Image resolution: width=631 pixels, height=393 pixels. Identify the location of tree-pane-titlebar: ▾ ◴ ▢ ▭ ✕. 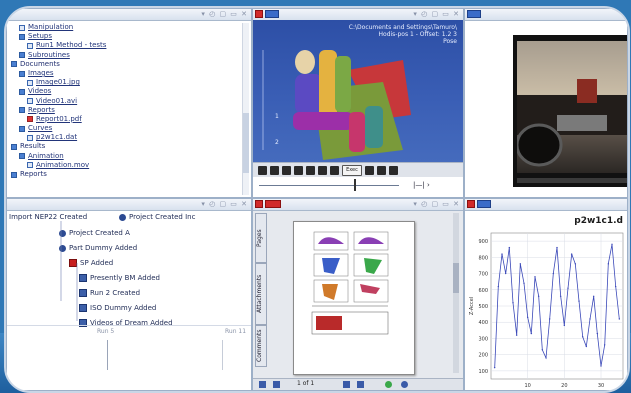
(129, 15).